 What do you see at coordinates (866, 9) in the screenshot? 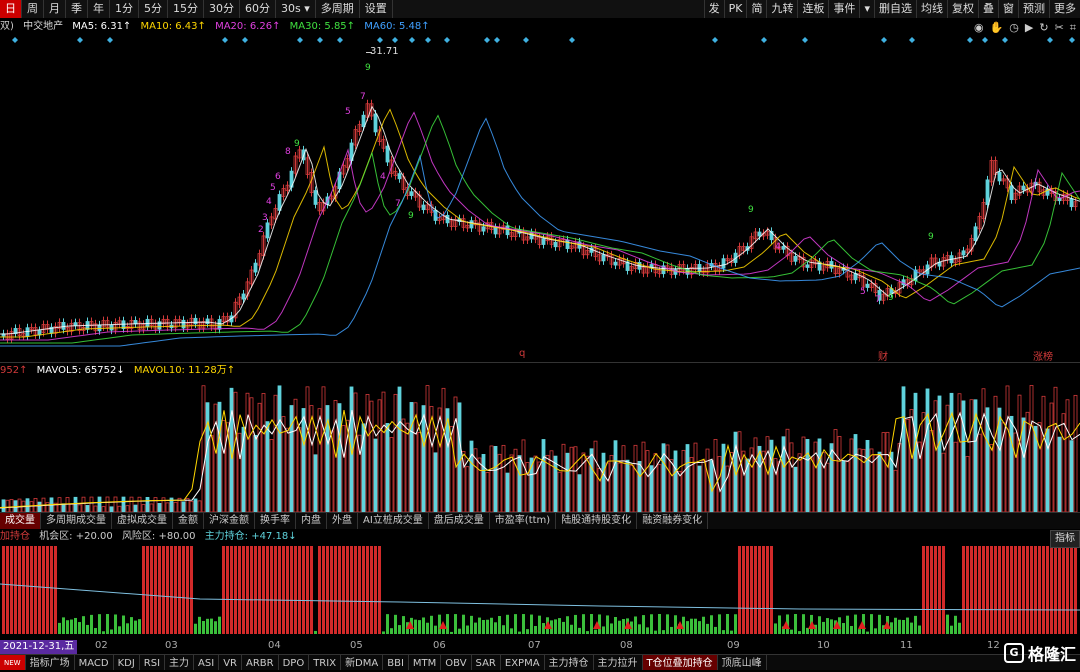
I see `toolbar-right-6: ▾` at bounding box center [866, 9].